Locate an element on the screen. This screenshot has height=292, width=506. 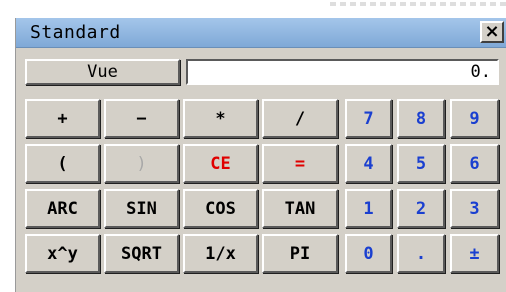
reciprocal-button: 1/x is located at coordinates (220, 253).